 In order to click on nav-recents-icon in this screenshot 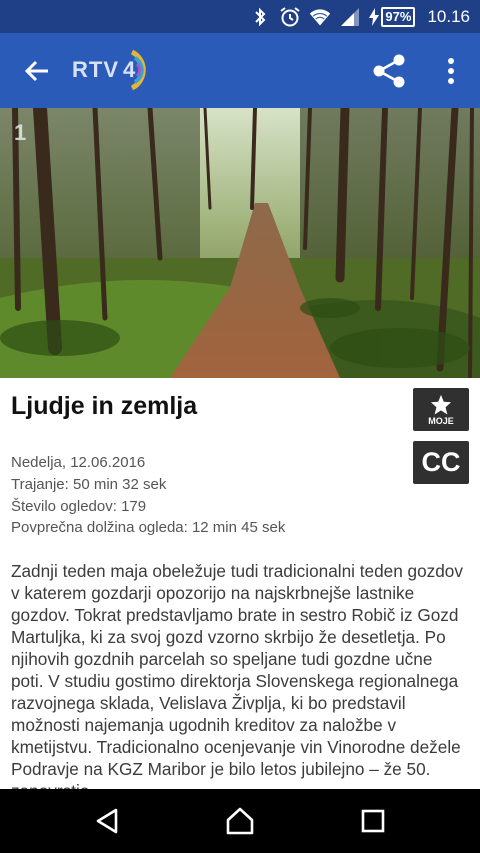, I will do `click(373, 821)`.